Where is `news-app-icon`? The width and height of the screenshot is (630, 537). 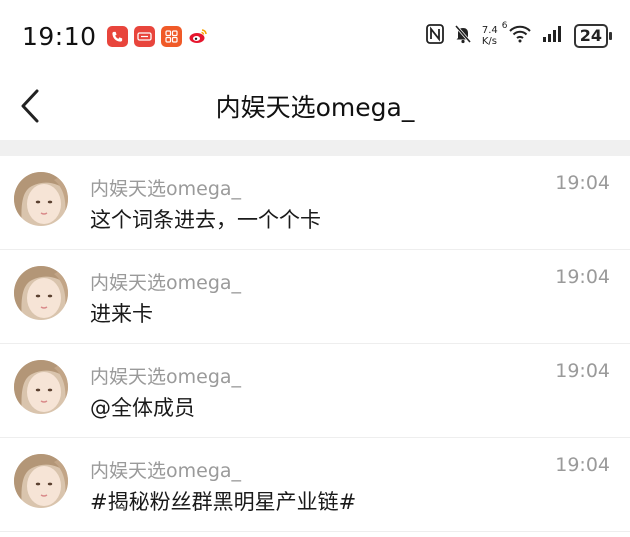
news-app-icon is located at coordinates (144, 36).